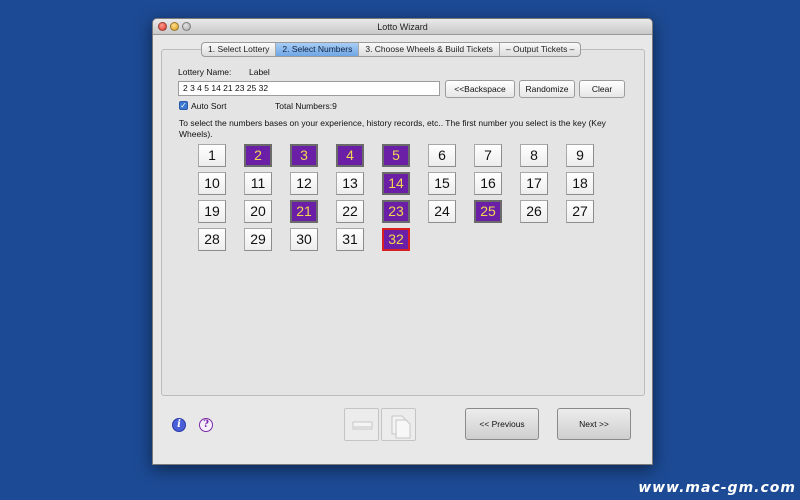  I want to click on number-button-27: 27, so click(580, 211).